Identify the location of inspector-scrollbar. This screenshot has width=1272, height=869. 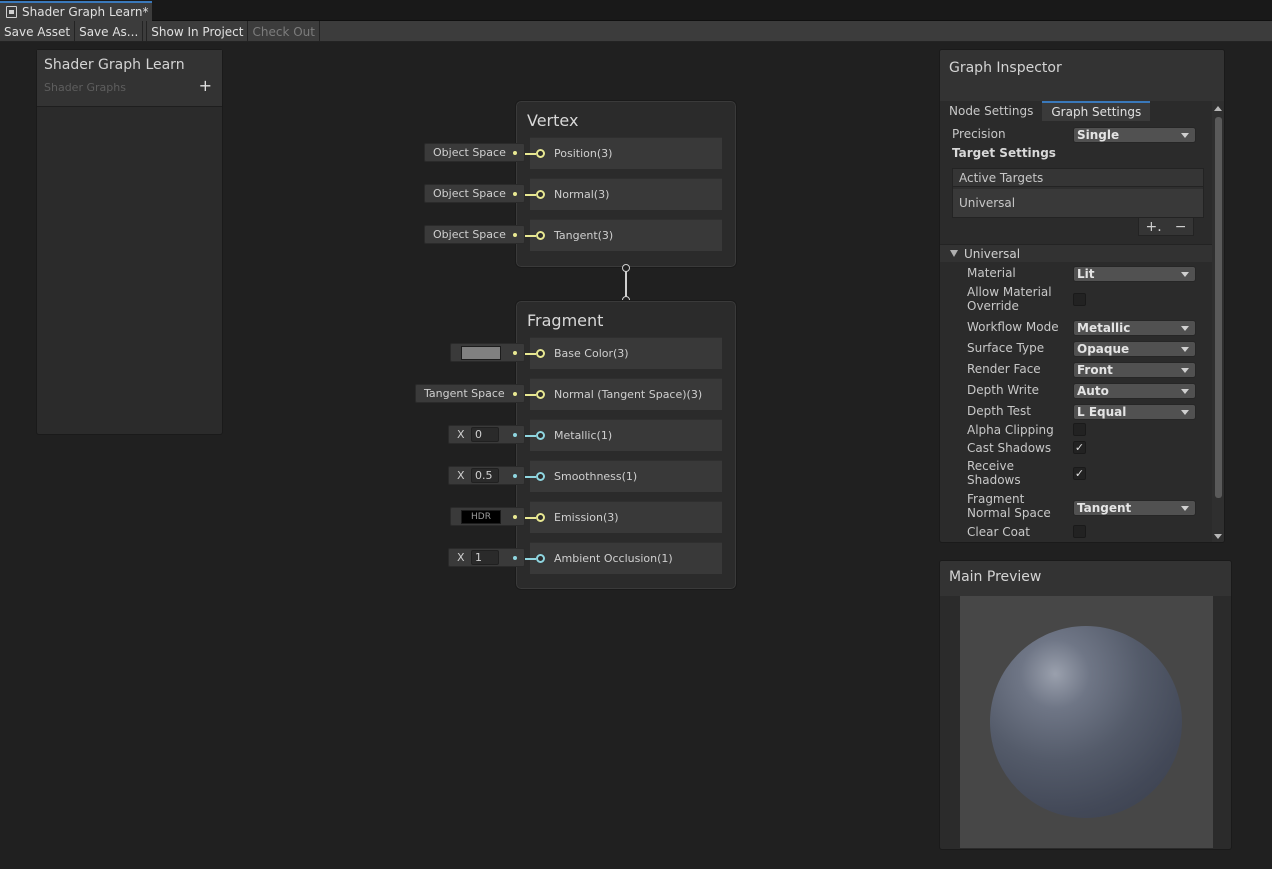
(1218, 321).